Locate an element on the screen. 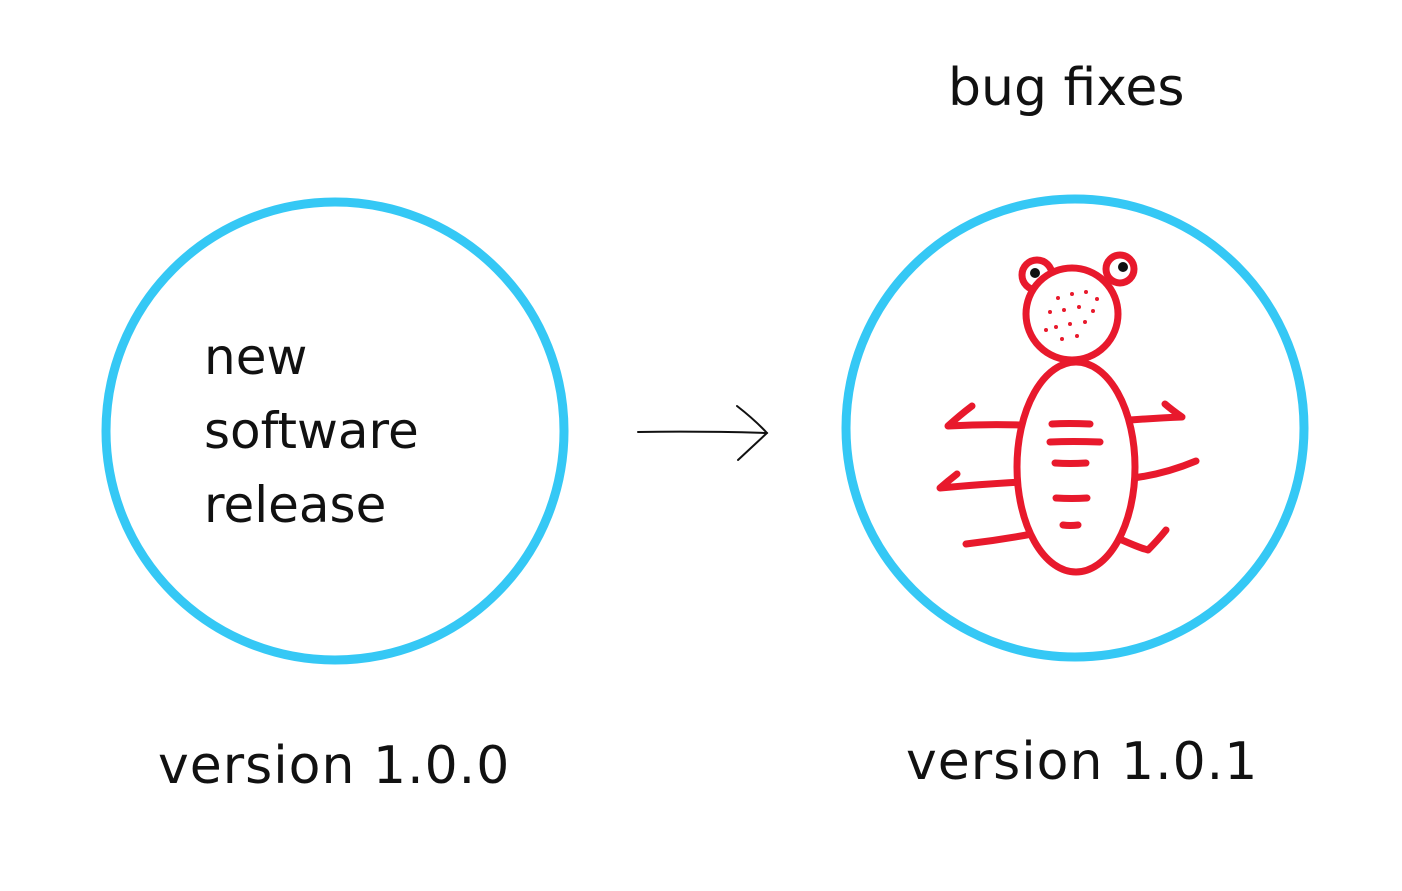 This screenshot has width=1402, height=891. version-left-caption: version 1.0.0 is located at coordinates (334, 766).